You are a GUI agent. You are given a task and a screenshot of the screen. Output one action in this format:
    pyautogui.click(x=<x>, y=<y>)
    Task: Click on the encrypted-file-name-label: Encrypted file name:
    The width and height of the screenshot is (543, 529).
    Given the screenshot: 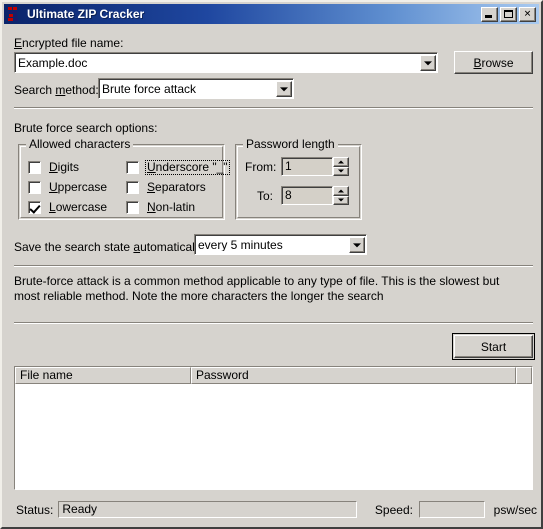 What is the action you would take?
    pyautogui.click(x=69, y=43)
    